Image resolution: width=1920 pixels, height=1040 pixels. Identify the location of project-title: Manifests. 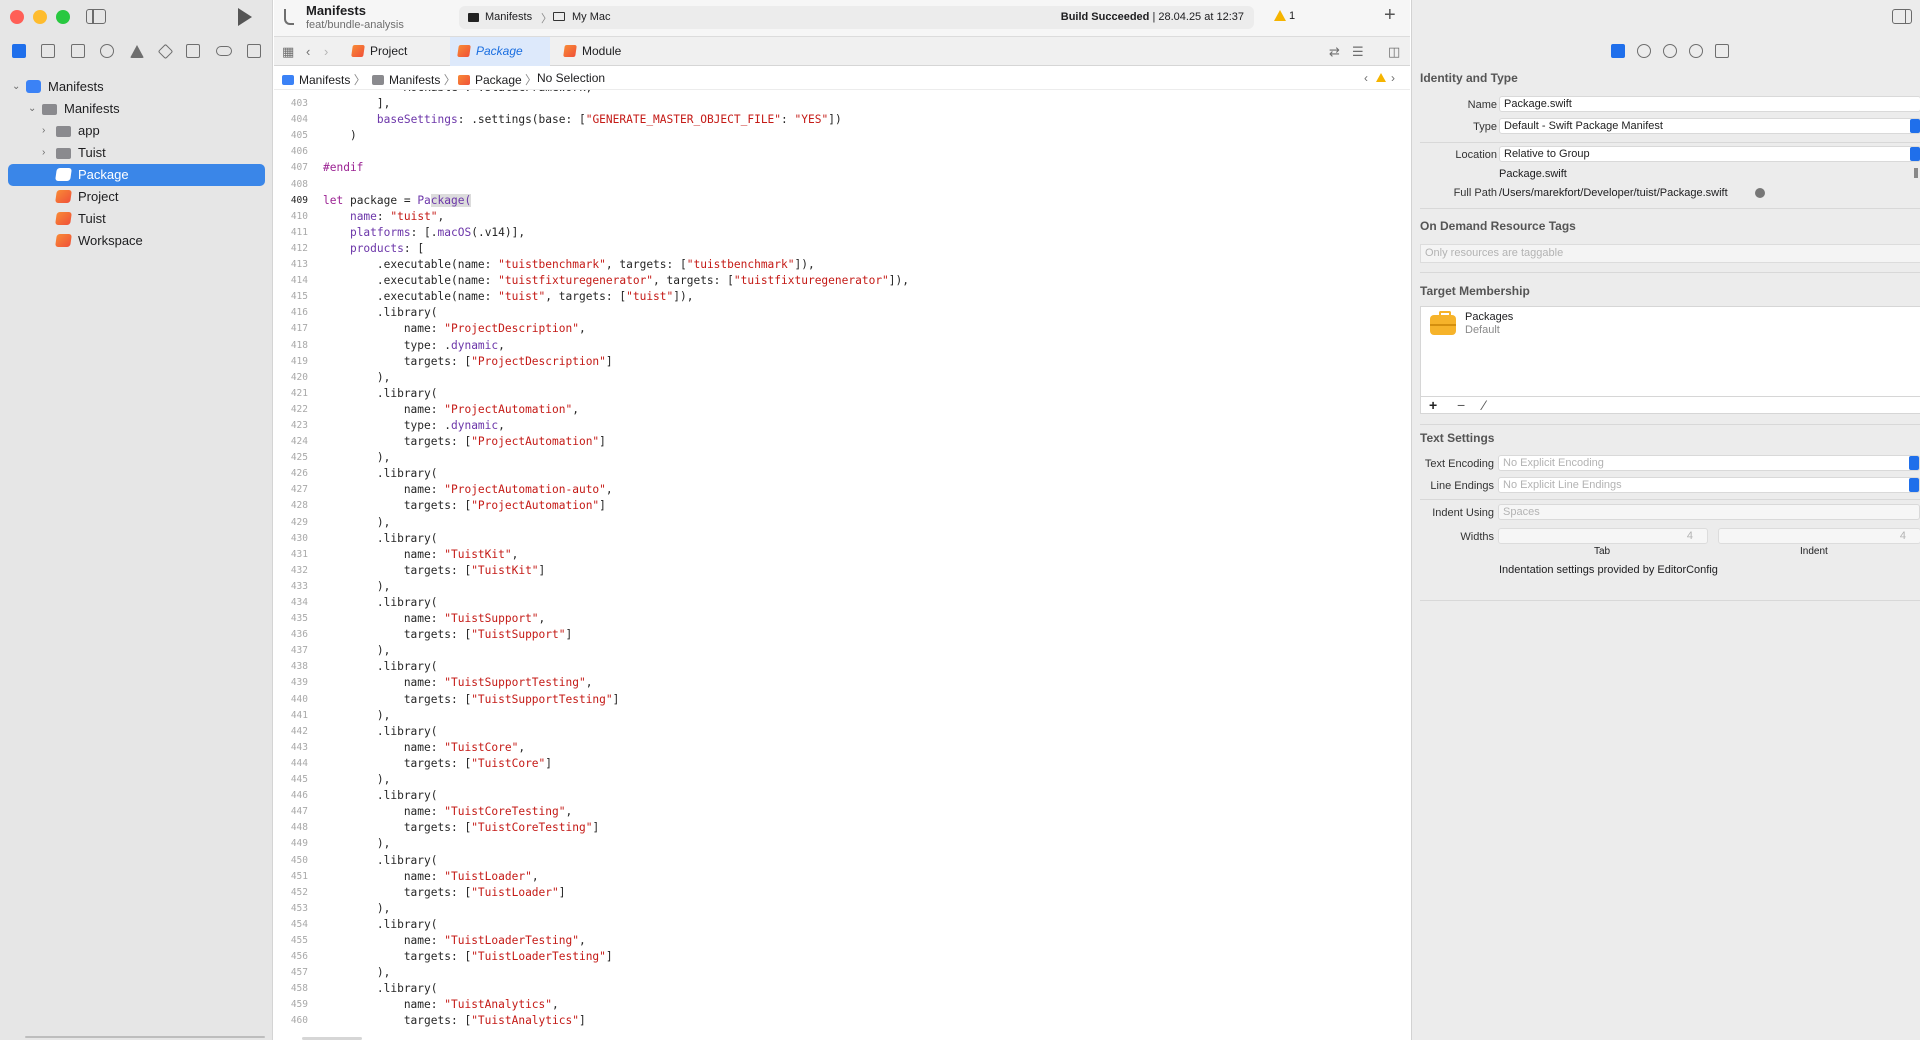
(336, 10).